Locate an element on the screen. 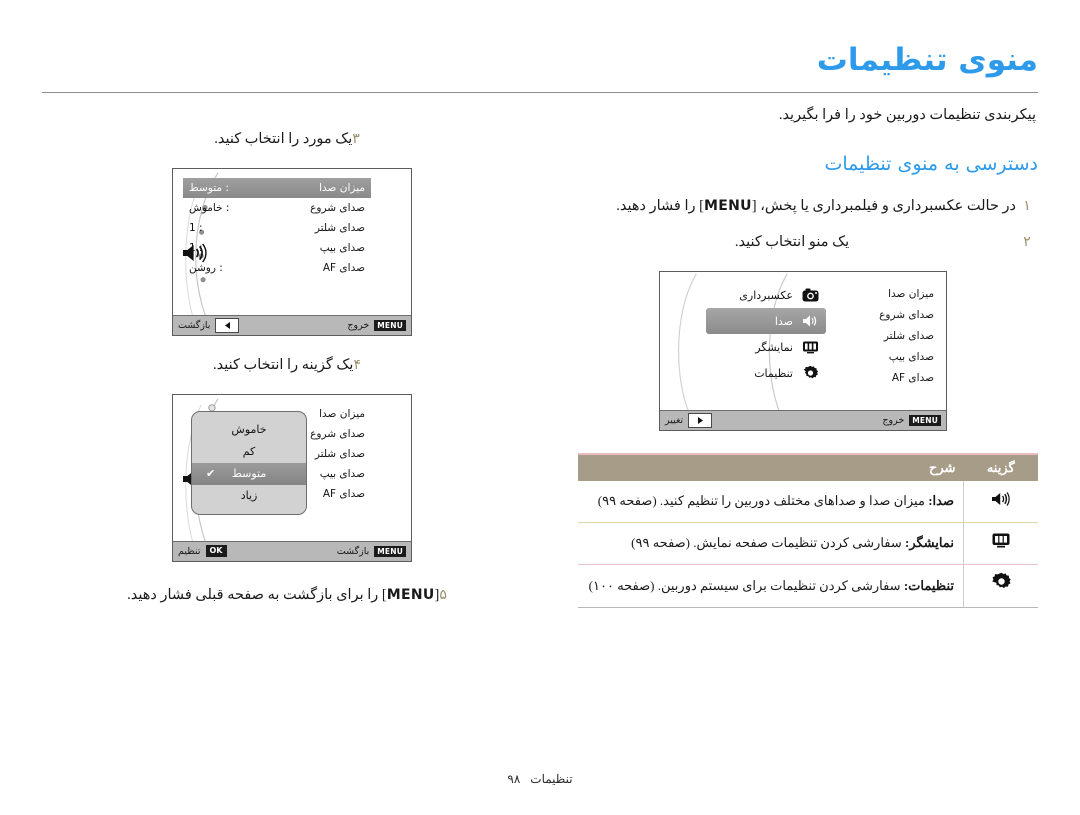 Image resolution: width=1080 pixels, height=815 pixels. option-name: نمایشگر: is located at coordinates (929, 543).